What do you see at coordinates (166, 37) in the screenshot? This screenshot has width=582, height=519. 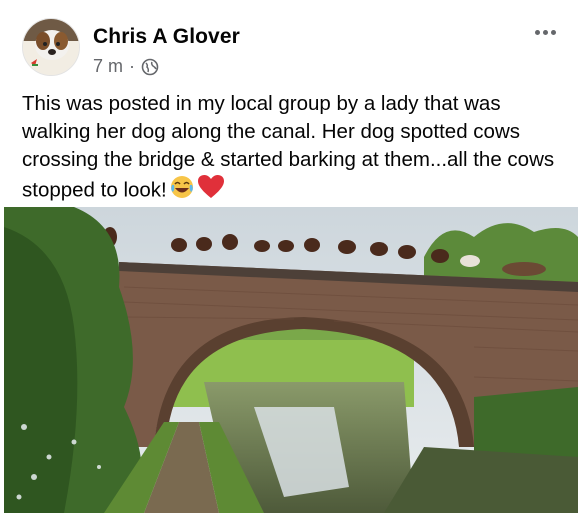 I see `author-name: Chris A Glover` at bounding box center [166, 37].